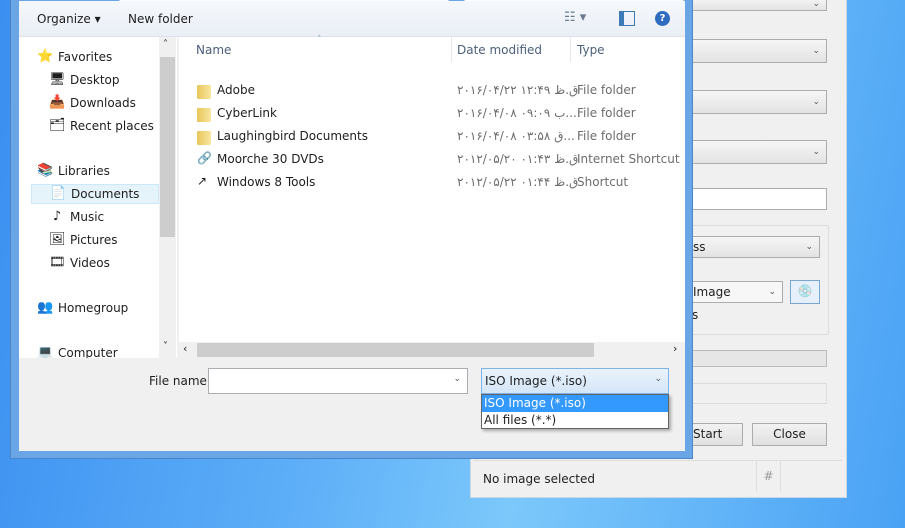  Describe the element at coordinates (591, 50) in the screenshot. I see `column-type: Type` at that location.